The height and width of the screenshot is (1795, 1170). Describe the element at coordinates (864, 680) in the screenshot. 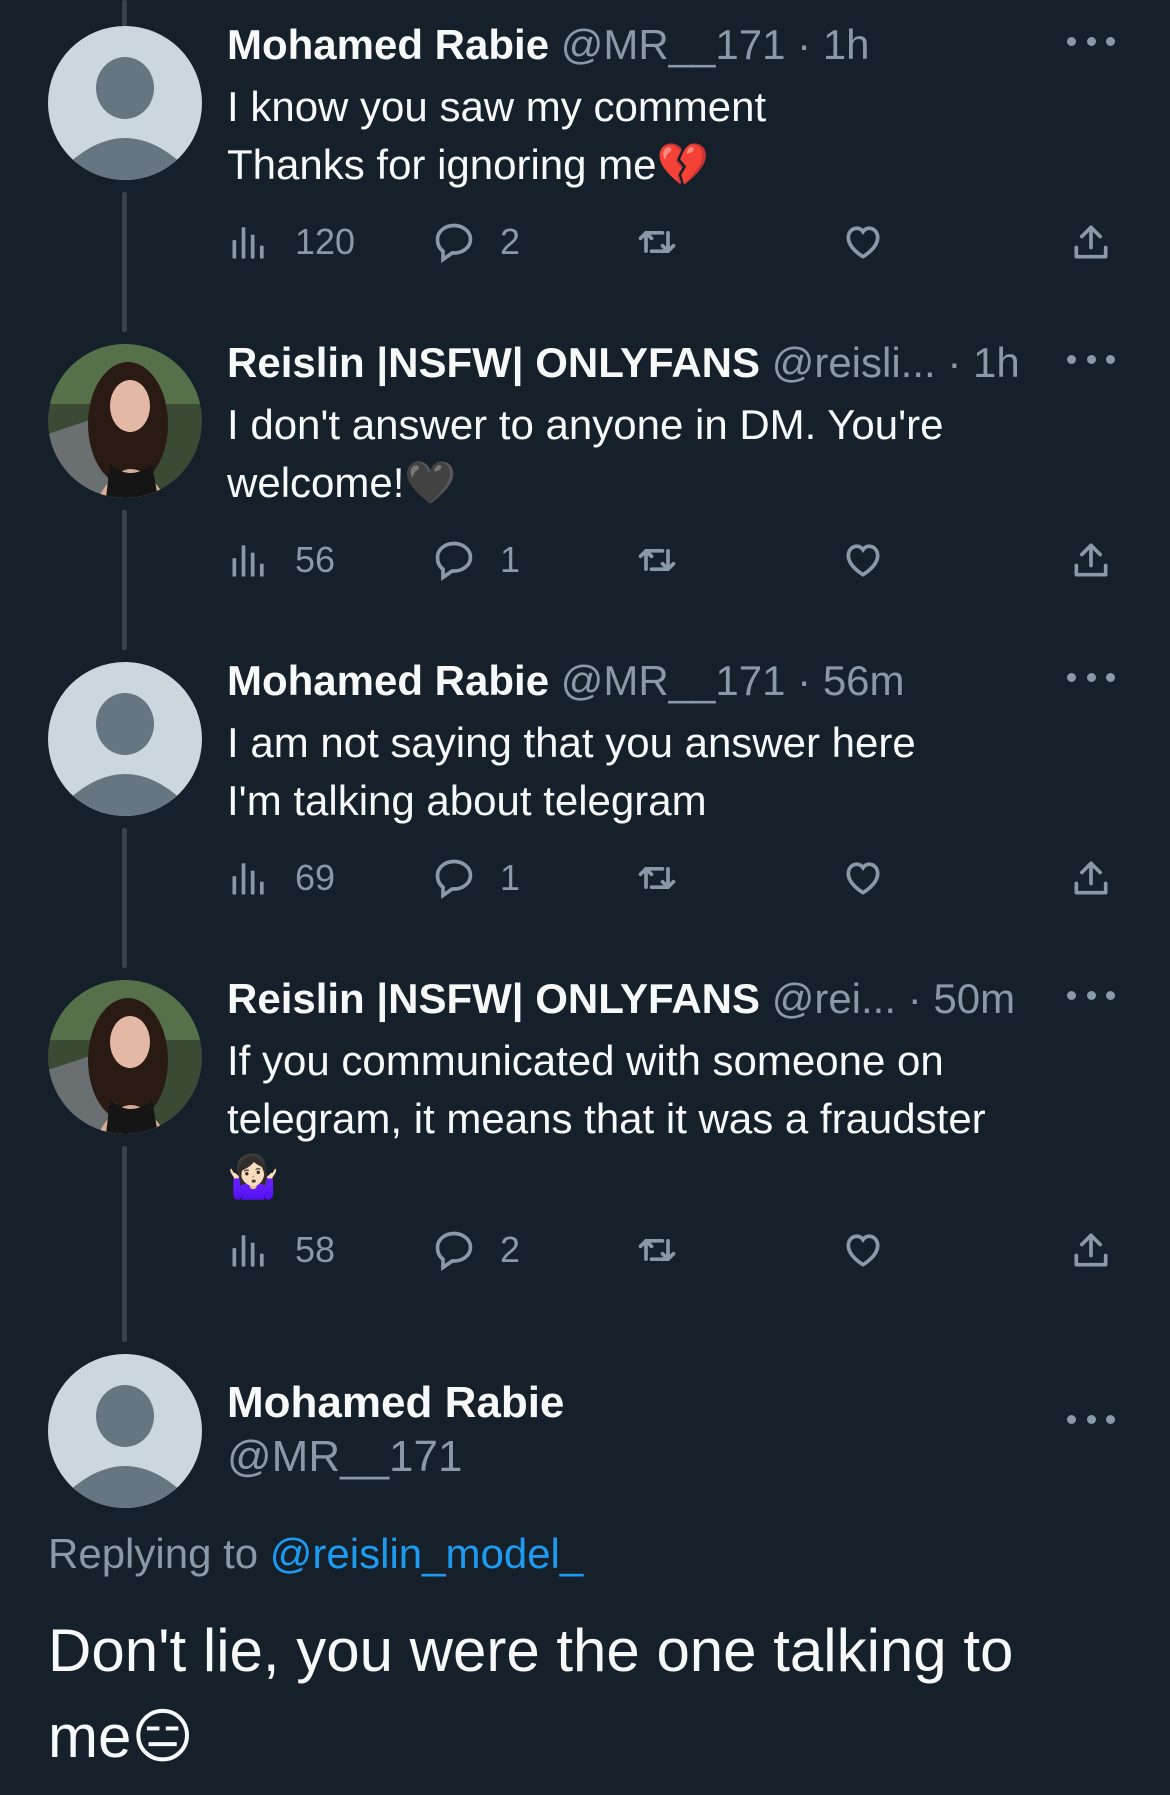

I see `timestamp: 56m` at that location.